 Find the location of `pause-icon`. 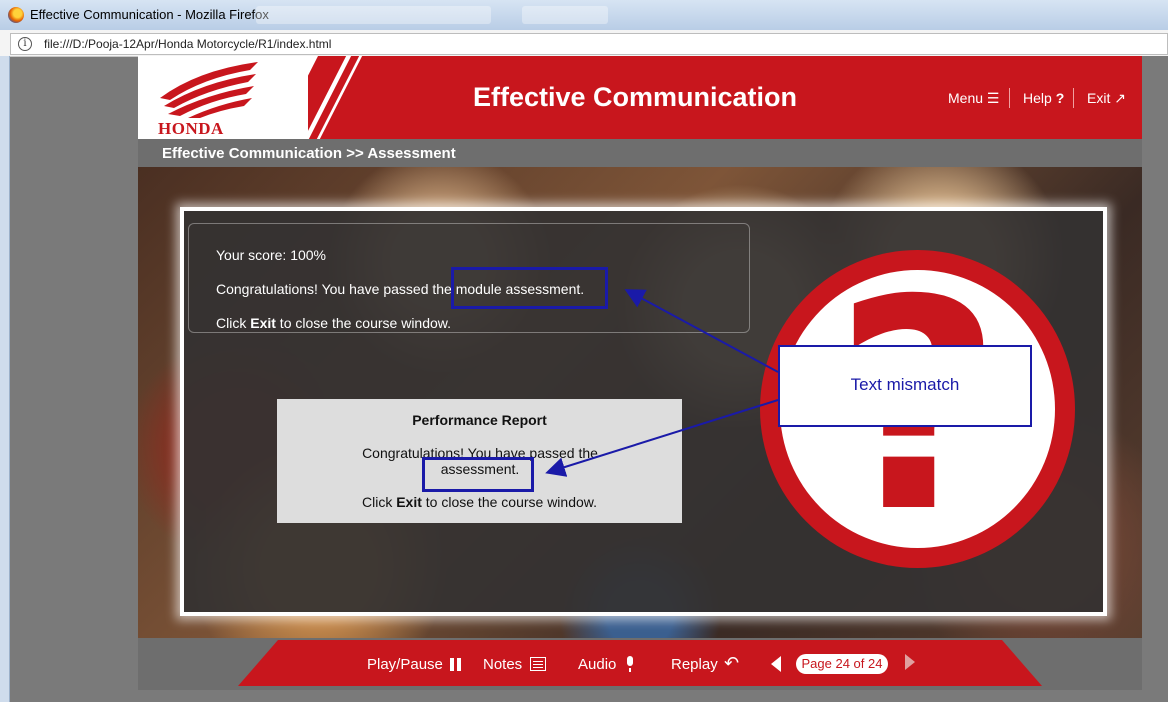

pause-icon is located at coordinates (456, 664).